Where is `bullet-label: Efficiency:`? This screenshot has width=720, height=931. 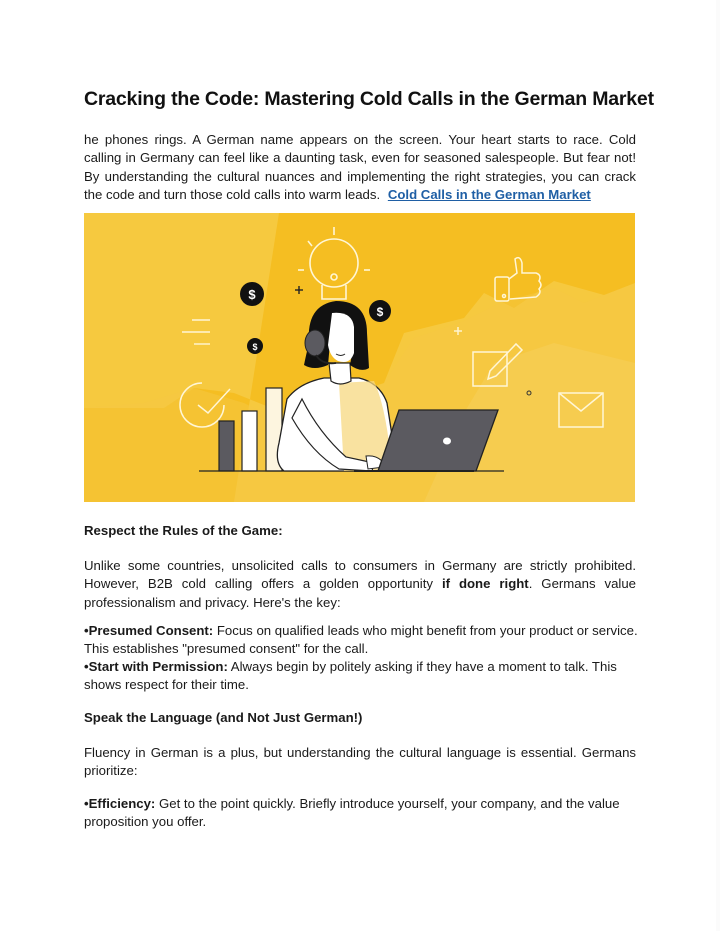 bullet-label: Efficiency: is located at coordinates (122, 803).